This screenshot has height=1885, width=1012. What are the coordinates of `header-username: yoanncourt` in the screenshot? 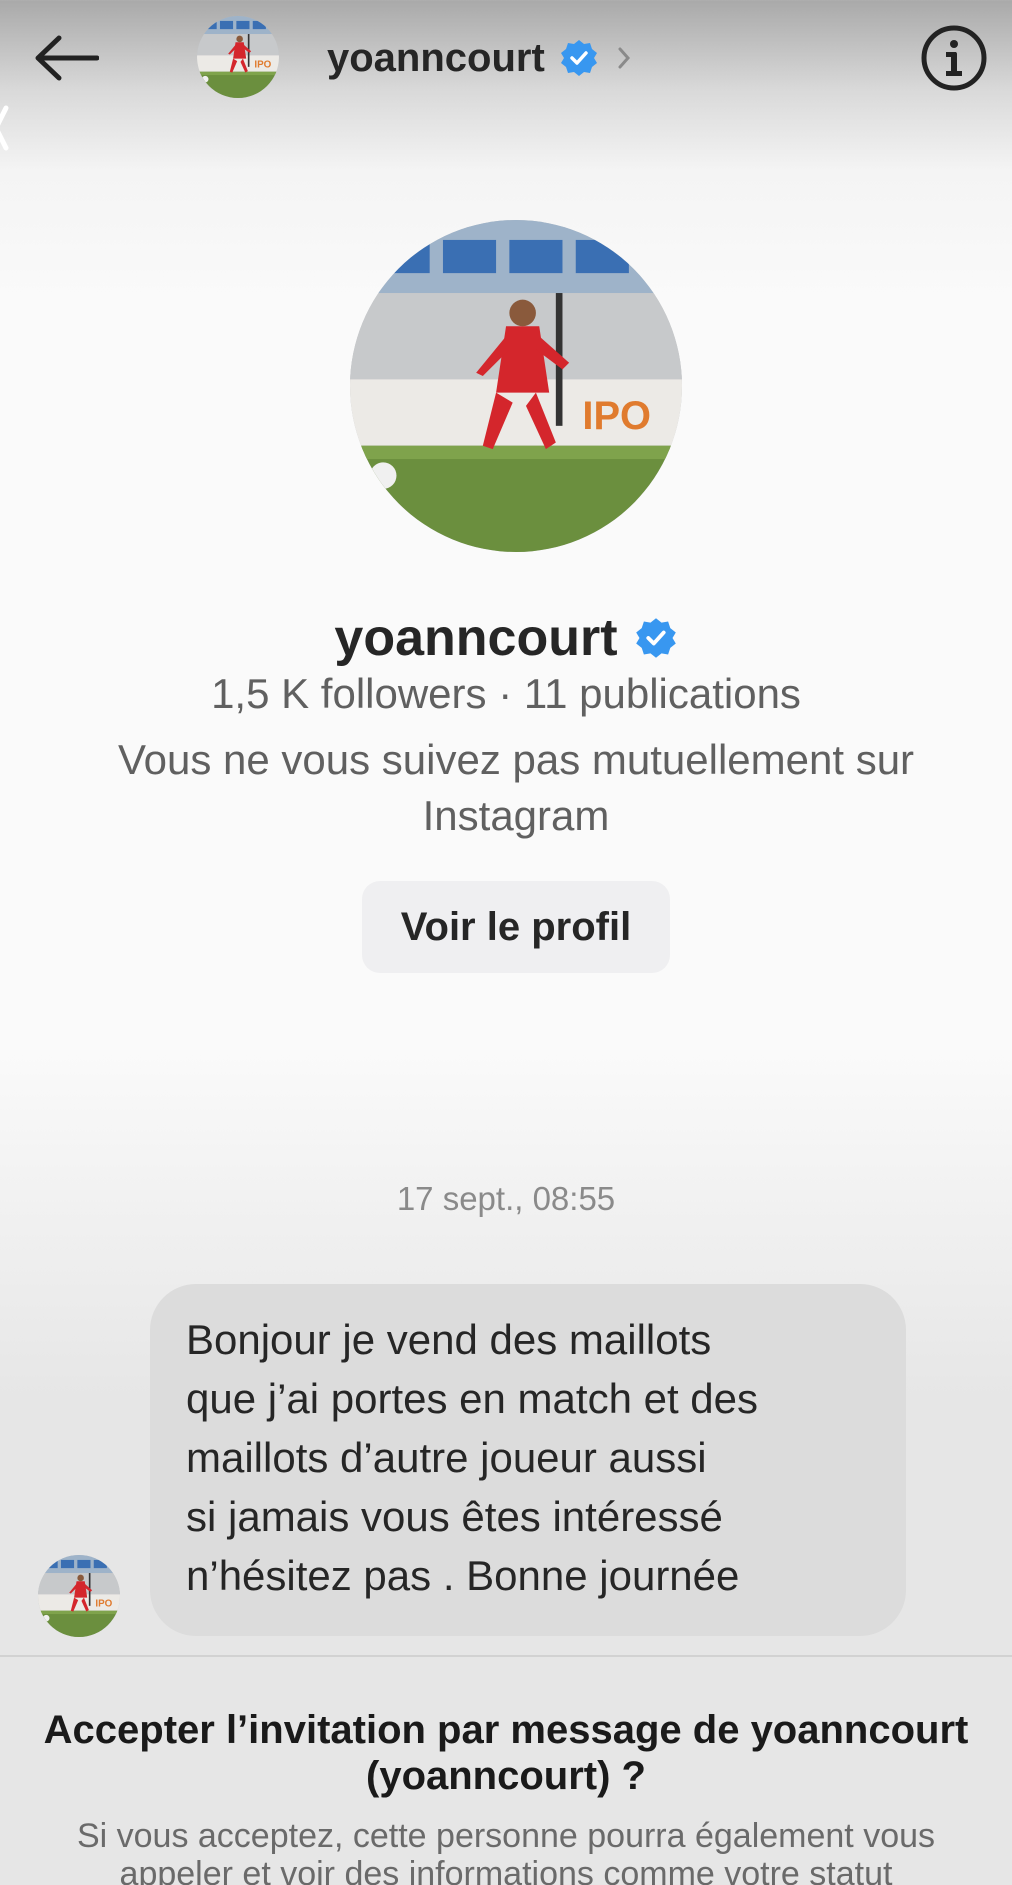 It's located at (436, 57).